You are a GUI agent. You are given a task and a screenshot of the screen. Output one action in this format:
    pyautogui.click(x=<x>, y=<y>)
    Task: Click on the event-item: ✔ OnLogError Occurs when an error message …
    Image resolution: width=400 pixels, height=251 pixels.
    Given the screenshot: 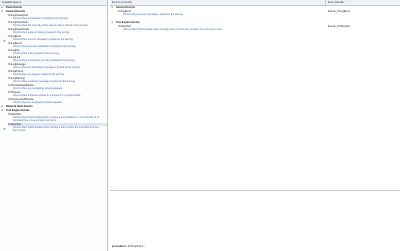 What is the action you would take?
    pyautogui.click(x=53, y=39)
    